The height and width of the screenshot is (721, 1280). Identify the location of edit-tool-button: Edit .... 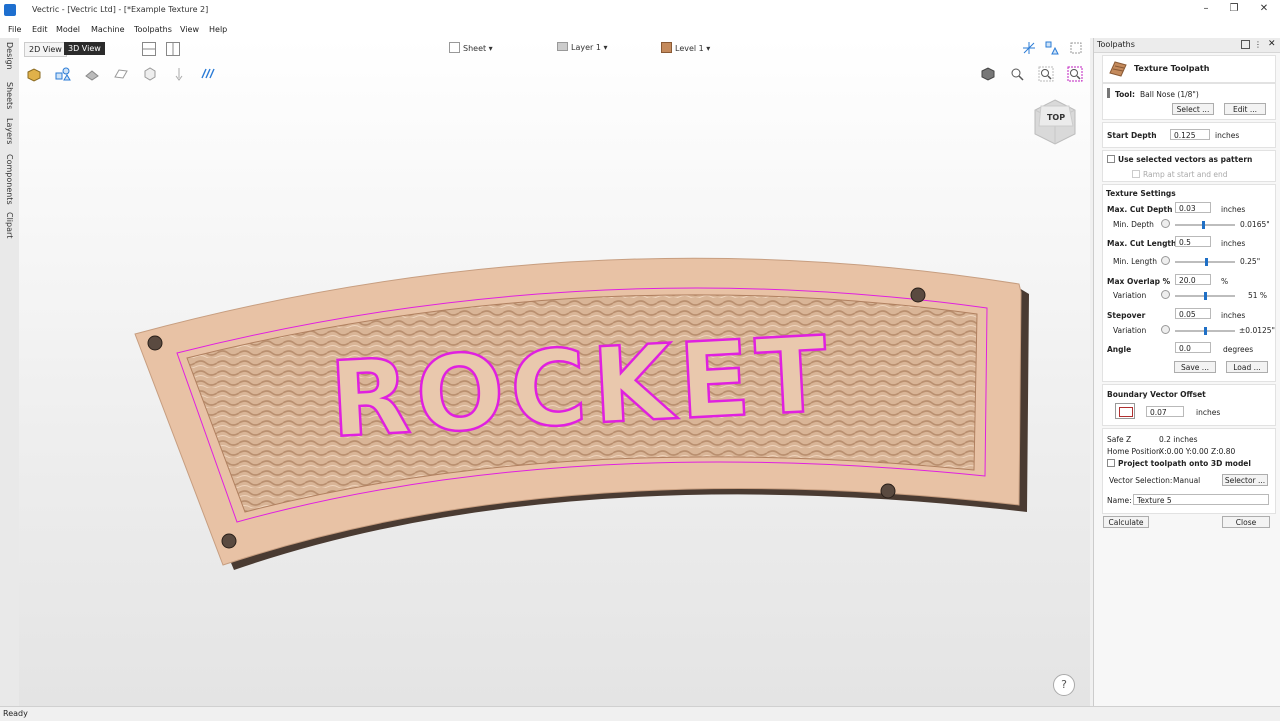
(1245, 109).